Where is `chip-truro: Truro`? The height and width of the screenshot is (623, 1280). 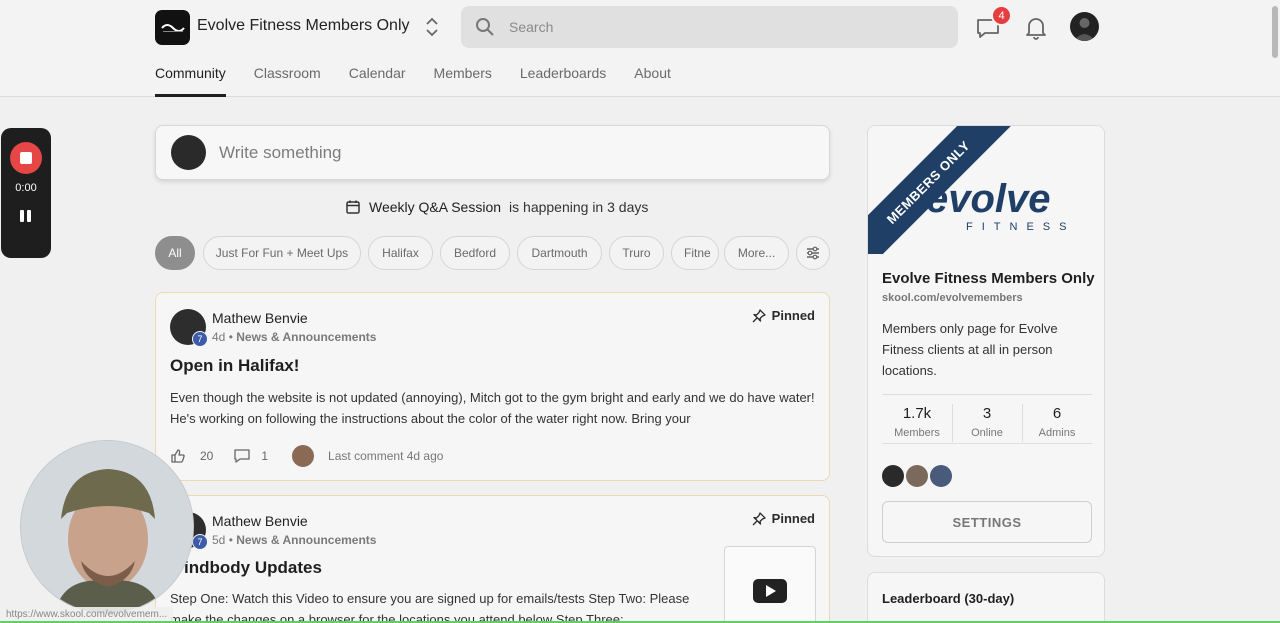
chip-truro: Truro is located at coordinates (636, 253).